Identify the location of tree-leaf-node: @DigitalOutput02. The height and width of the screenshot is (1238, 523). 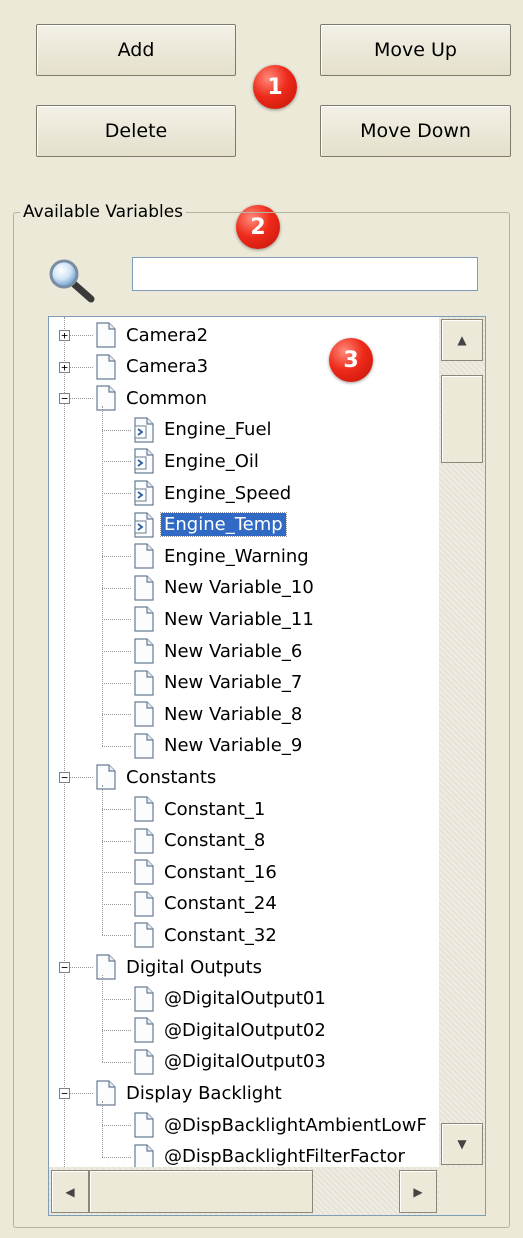
(231, 1030).